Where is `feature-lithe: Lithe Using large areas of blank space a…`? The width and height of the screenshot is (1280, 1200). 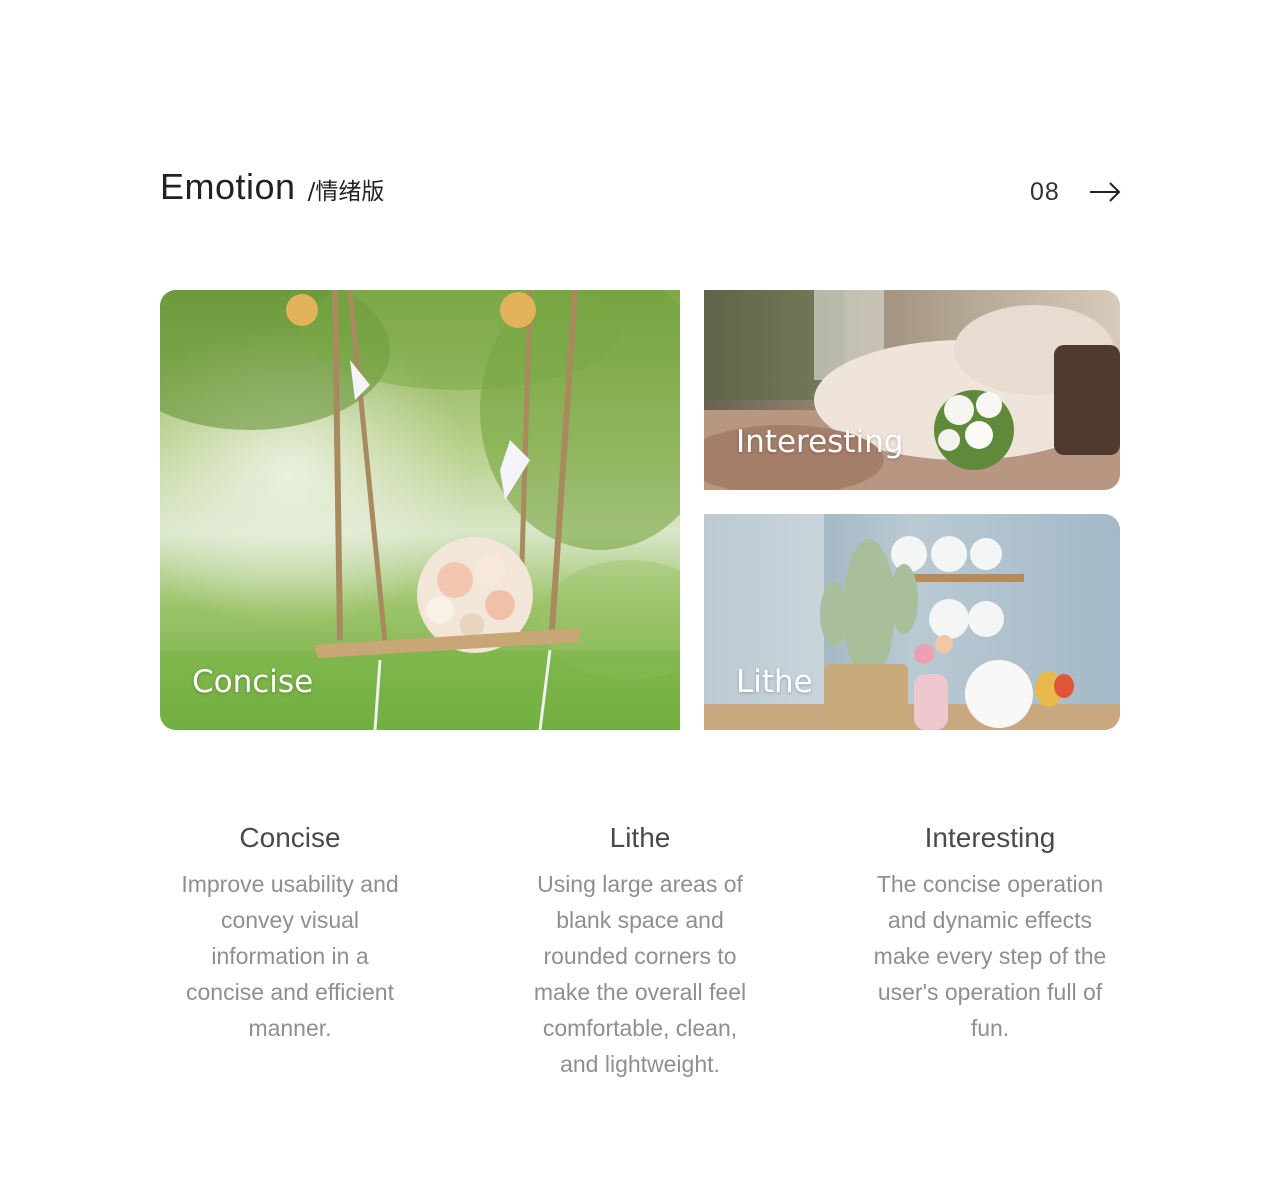
feature-lithe: Lithe Using large areas of blank space a… is located at coordinates (640, 952).